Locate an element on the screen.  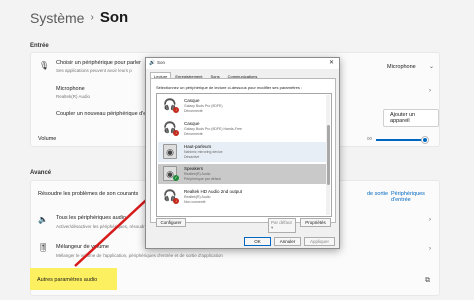
device-name: Speakers is located at coordinates (194, 168).